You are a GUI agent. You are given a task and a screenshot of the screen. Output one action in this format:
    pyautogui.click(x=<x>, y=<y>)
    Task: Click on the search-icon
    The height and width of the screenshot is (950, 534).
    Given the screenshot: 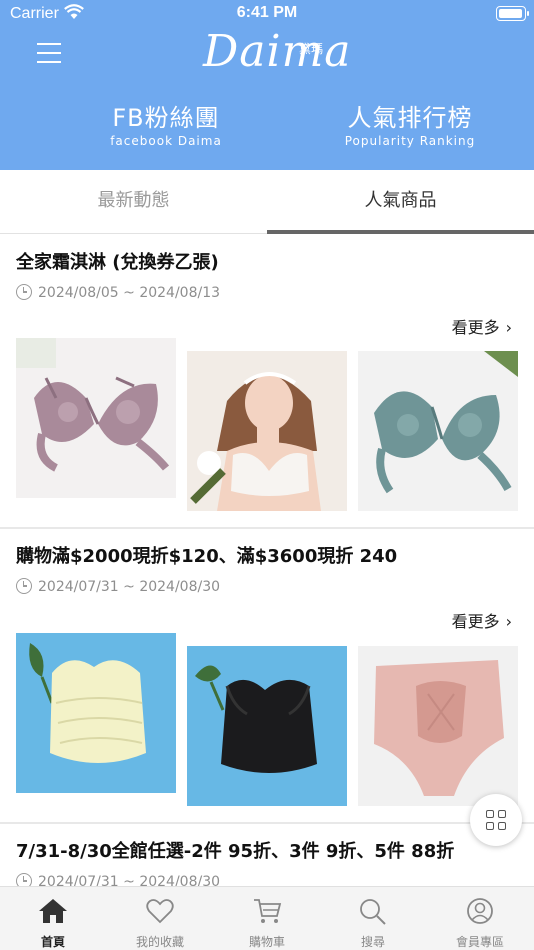 What is the action you would take?
    pyautogui.click(x=373, y=912)
    